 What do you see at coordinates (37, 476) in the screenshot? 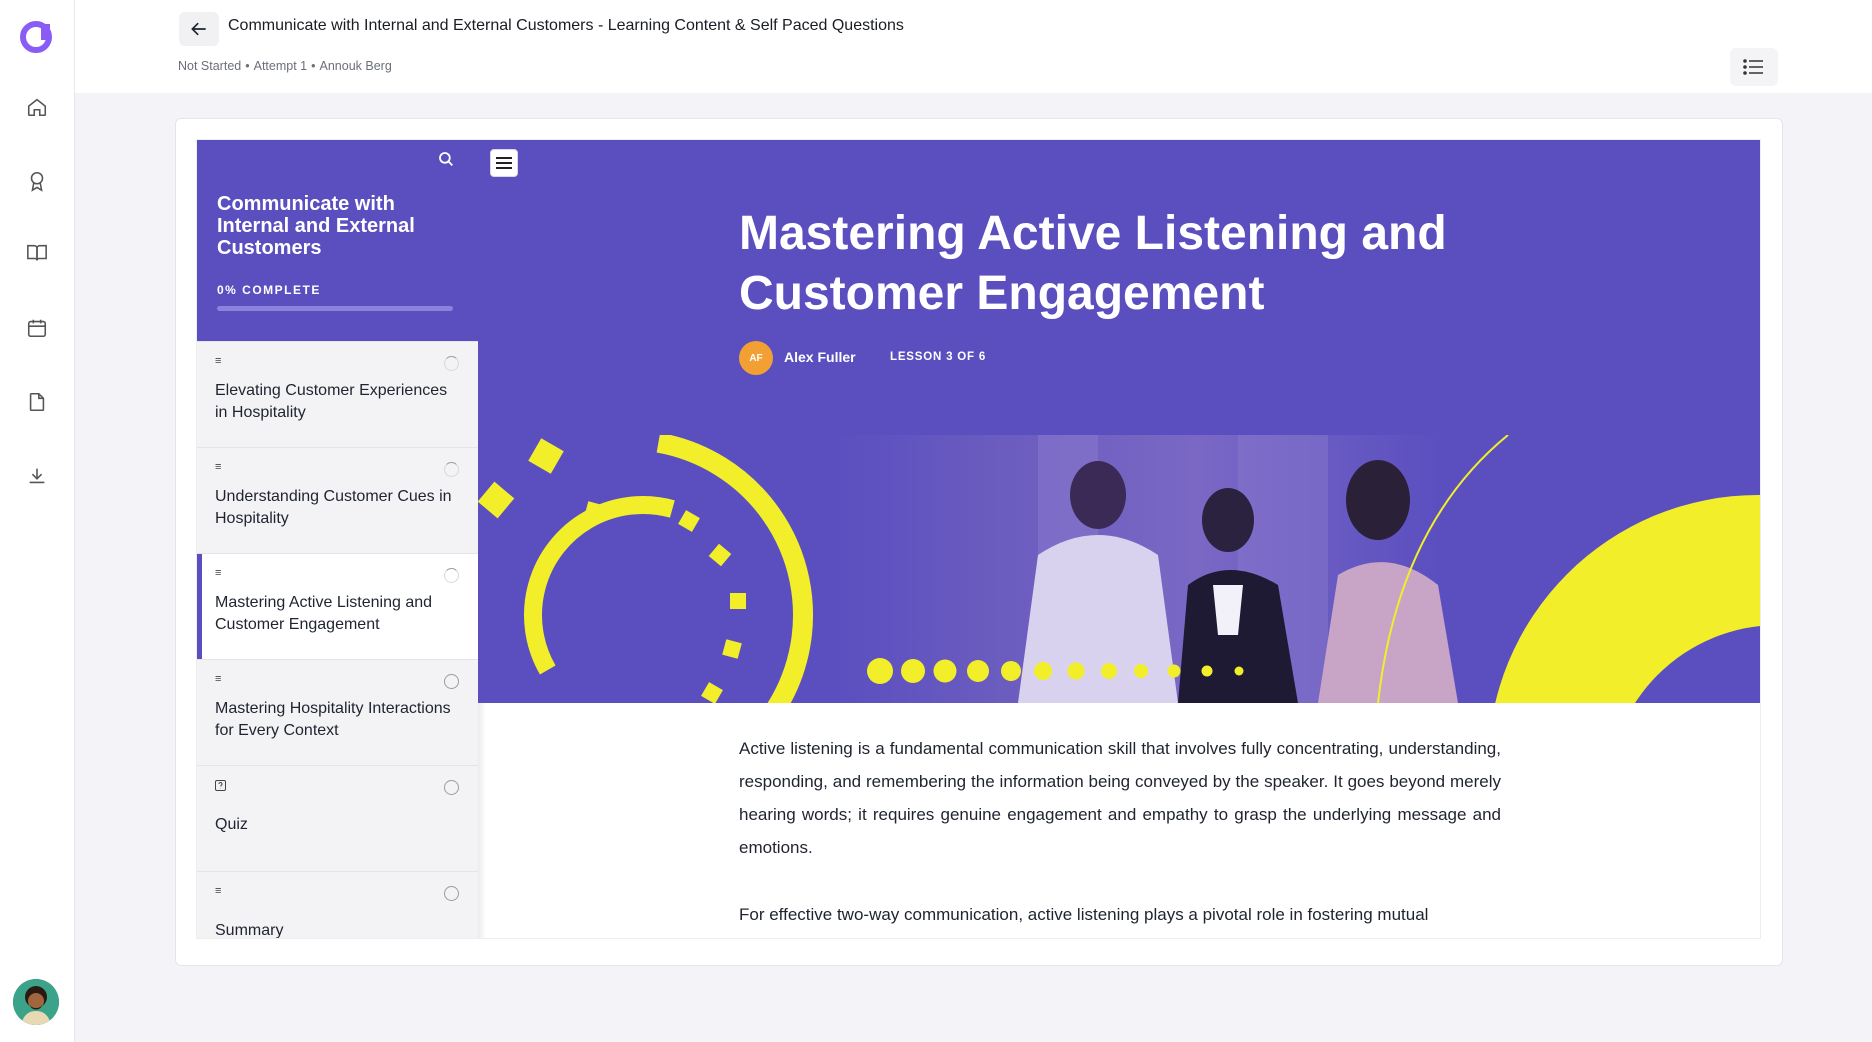
I see `download-icon` at bounding box center [37, 476].